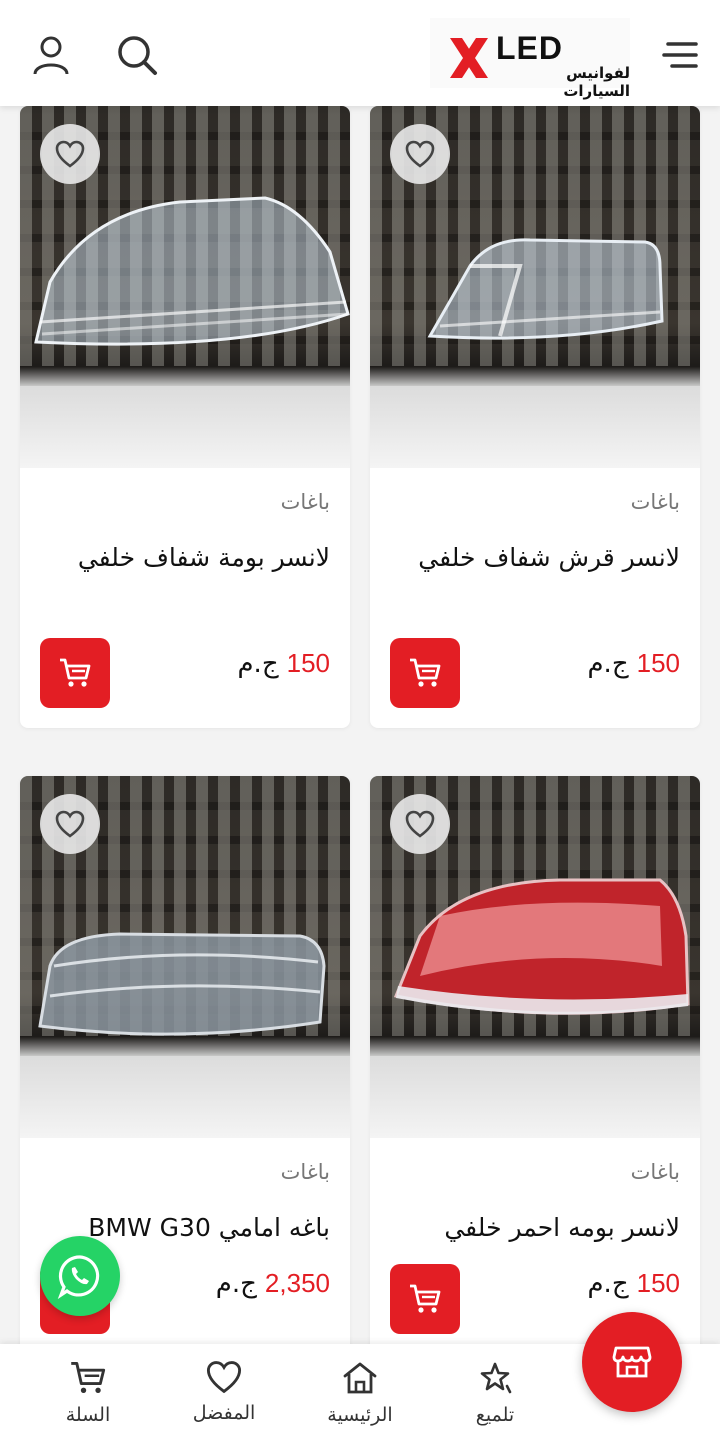  Describe the element at coordinates (360, 1415) in the screenshot. I see `nav-label: الرئيسية` at that location.